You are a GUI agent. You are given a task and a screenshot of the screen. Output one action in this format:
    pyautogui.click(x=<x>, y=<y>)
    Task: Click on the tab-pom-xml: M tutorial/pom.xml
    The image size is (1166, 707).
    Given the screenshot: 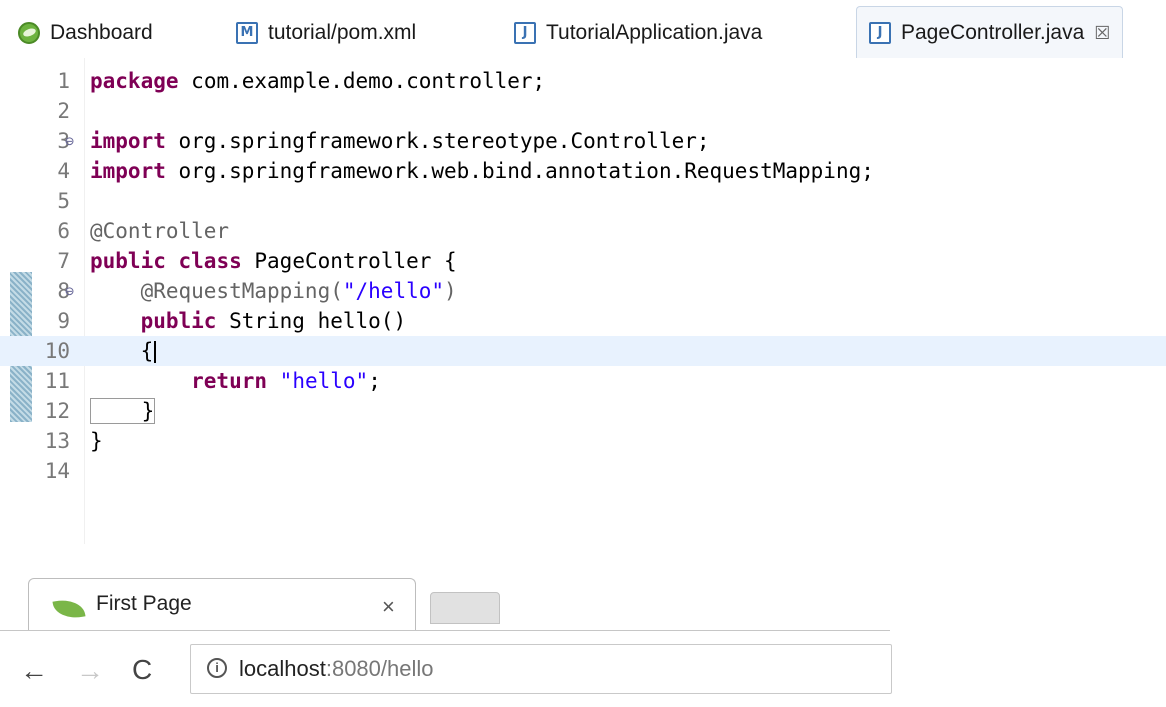 What is the action you would take?
    pyautogui.click(x=326, y=33)
    